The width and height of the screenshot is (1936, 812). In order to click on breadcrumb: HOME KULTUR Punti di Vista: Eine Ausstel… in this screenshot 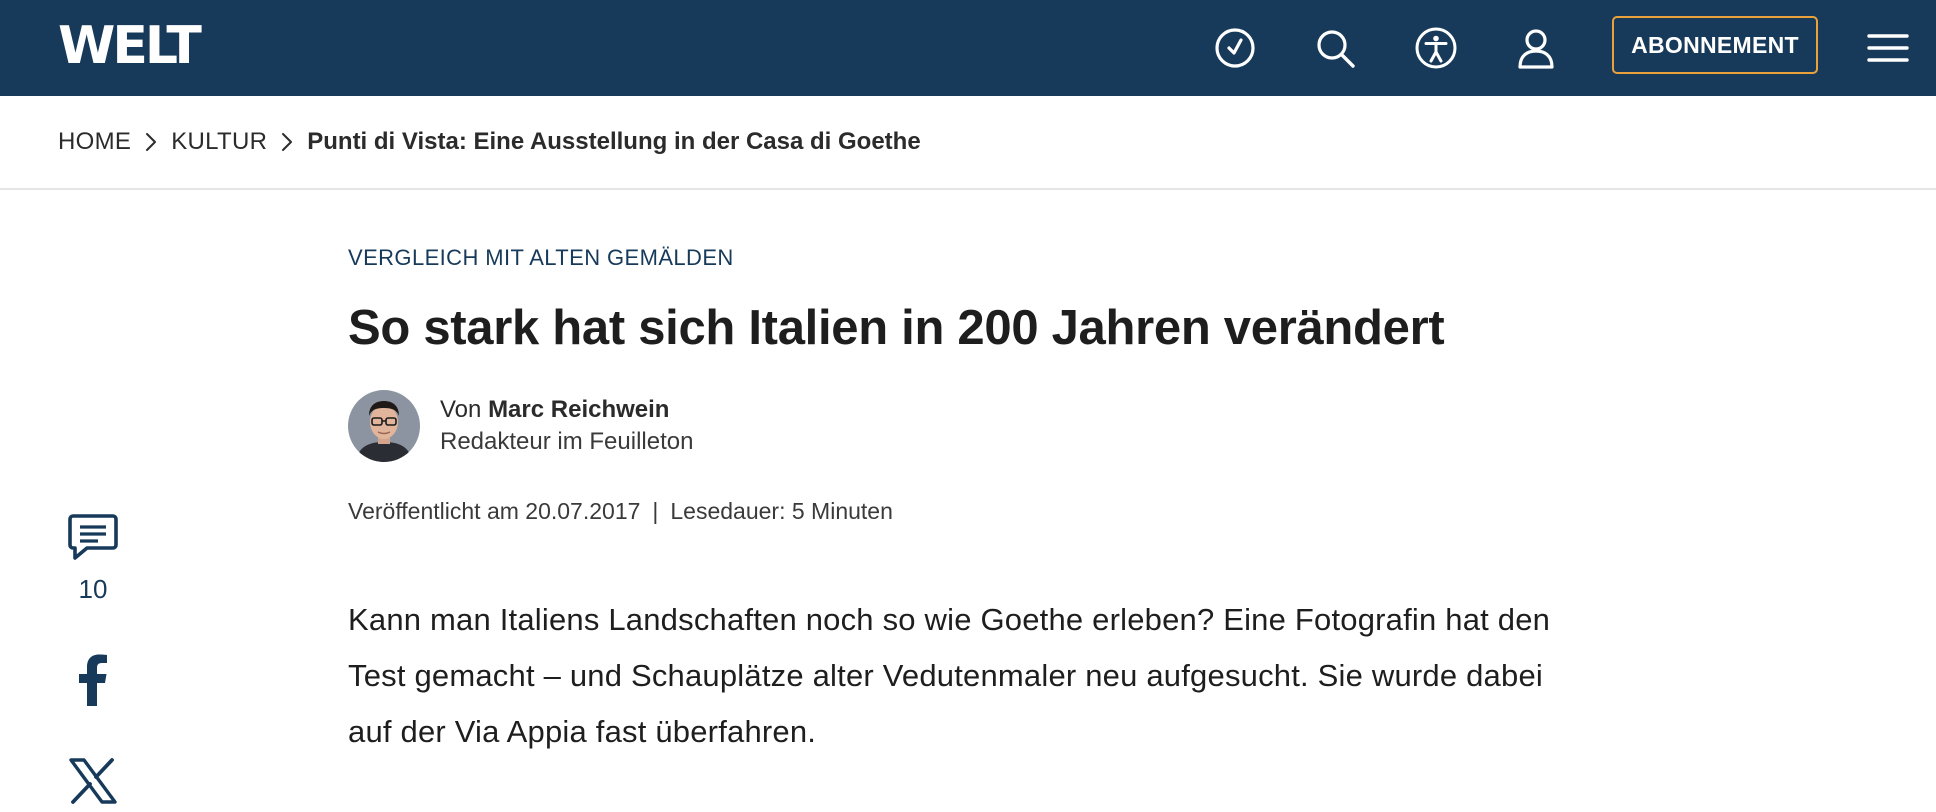, I will do `click(489, 142)`.